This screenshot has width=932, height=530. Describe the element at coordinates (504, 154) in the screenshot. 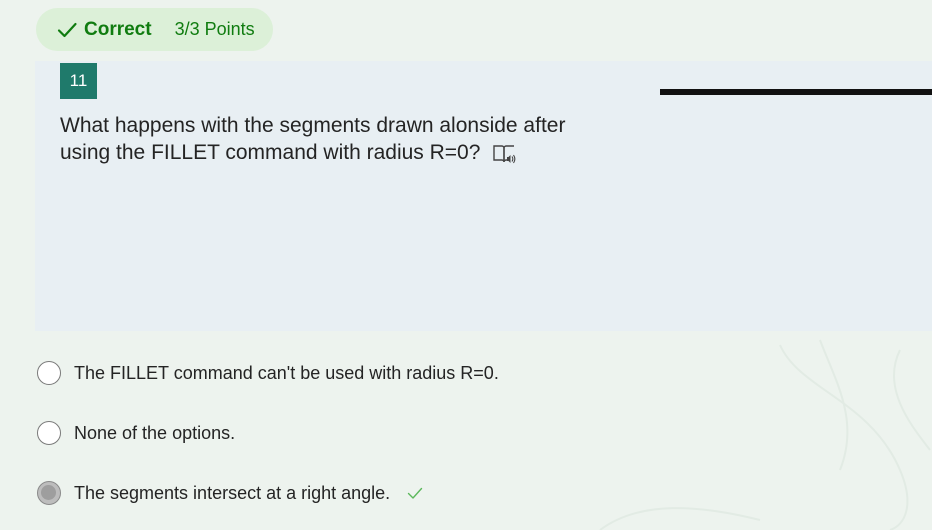

I see `immersive-reader-icon` at that location.